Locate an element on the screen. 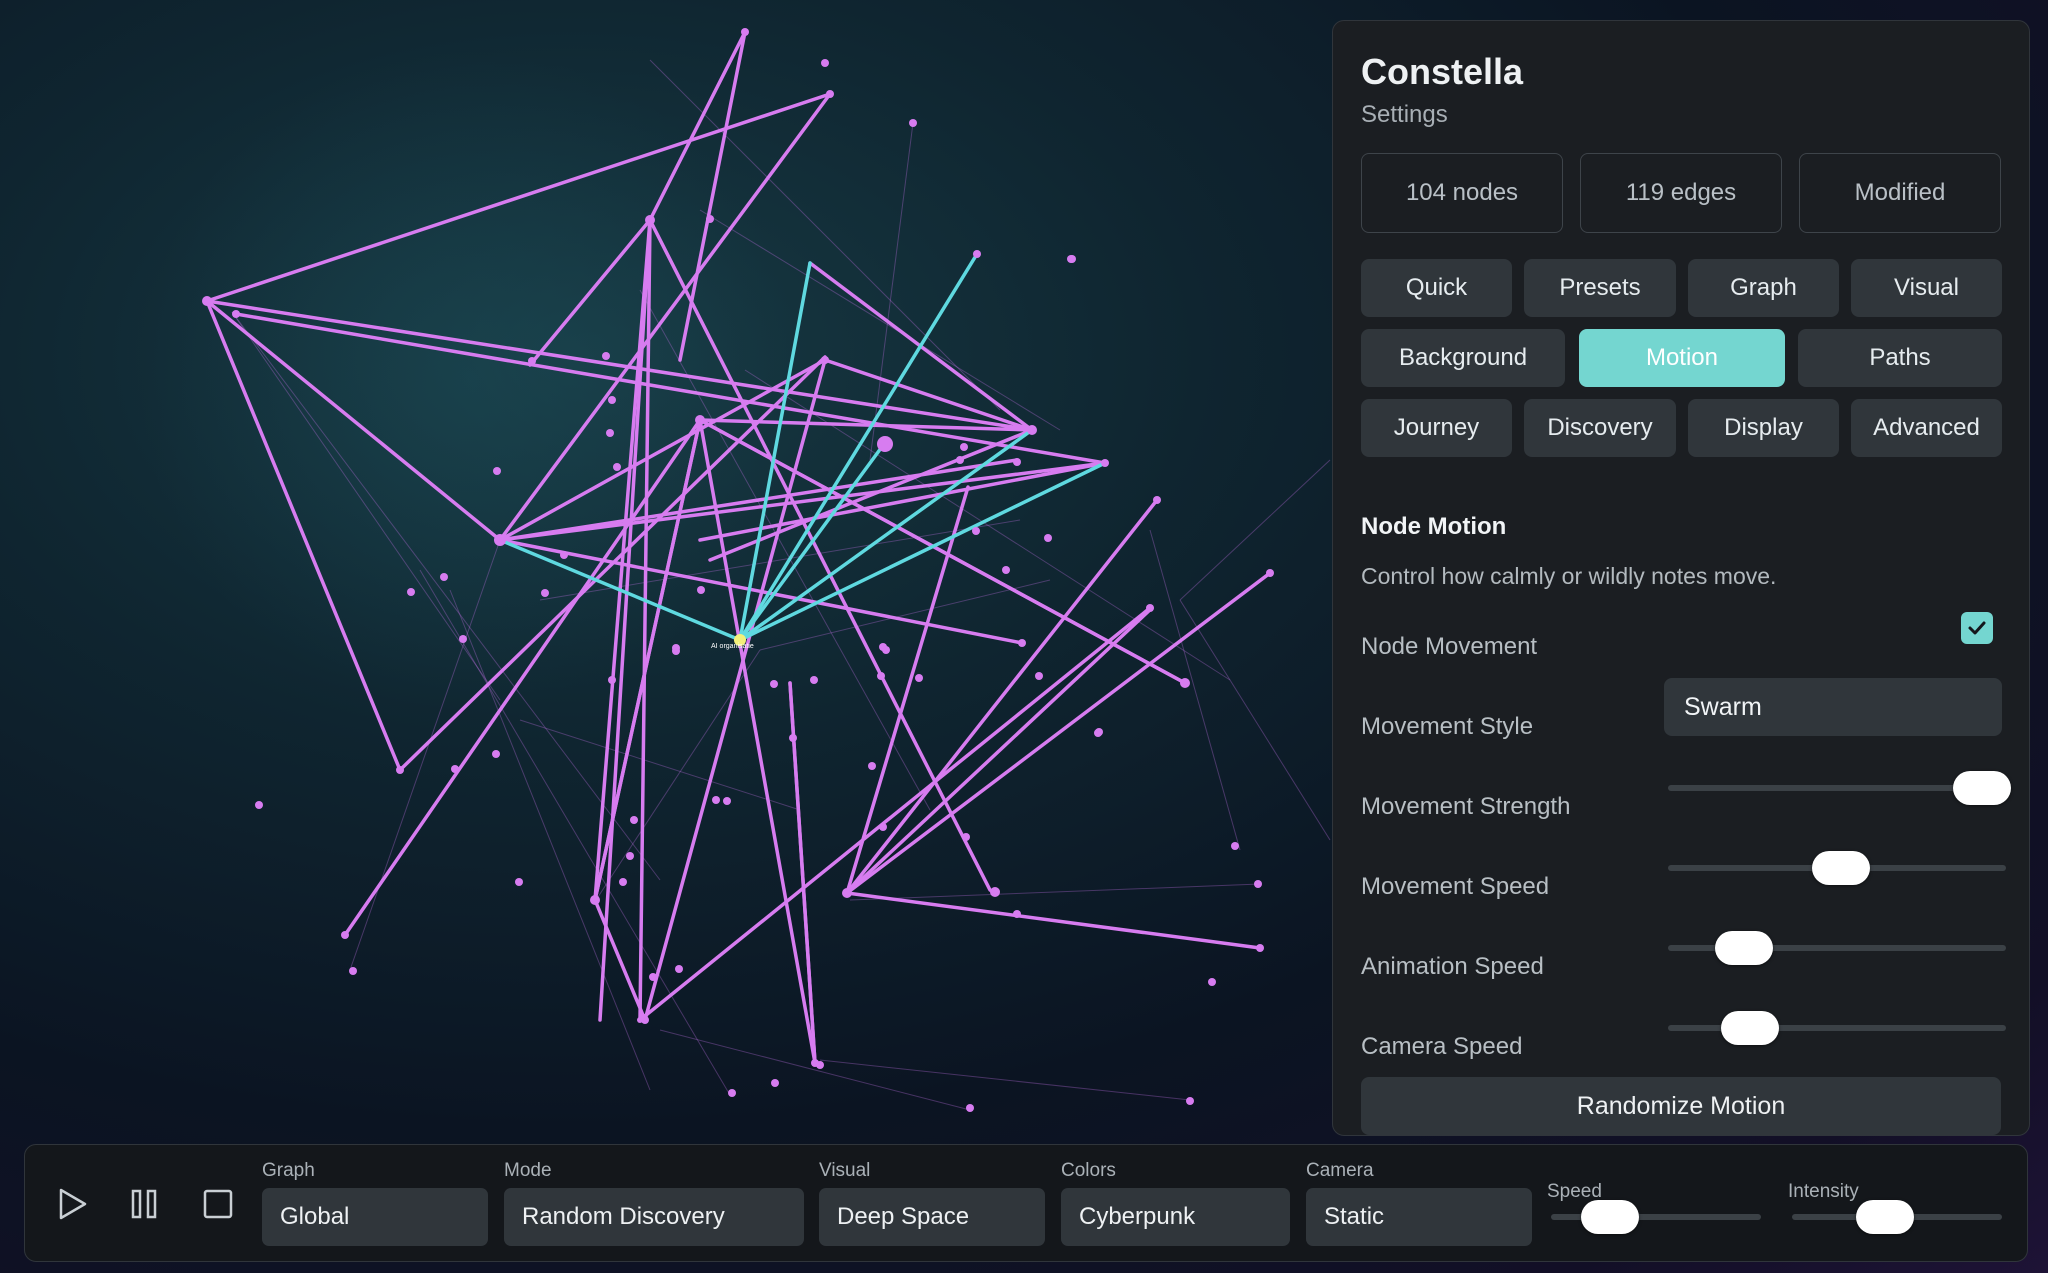 This screenshot has width=2048, height=1273. tab-graph: Graph is located at coordinates (1763, 288).